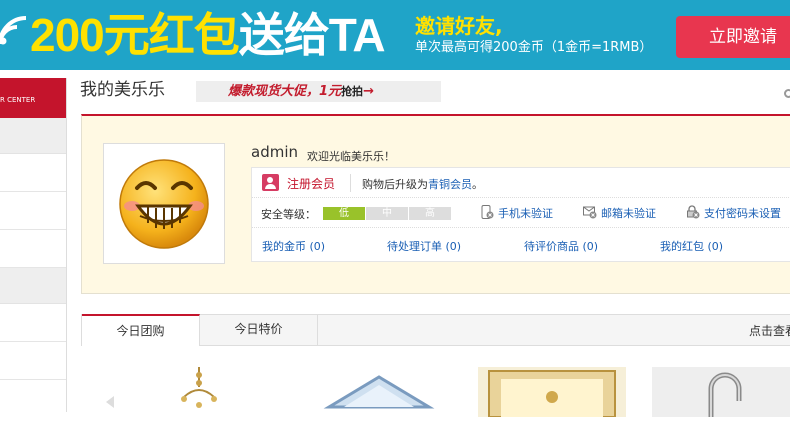  I want to click on banner-headline: 200元红包送给TA, so click(208, 35).